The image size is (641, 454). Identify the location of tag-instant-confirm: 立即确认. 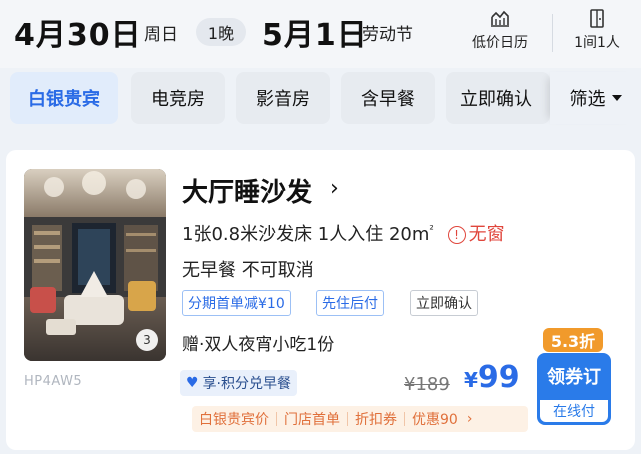
(444, 303).